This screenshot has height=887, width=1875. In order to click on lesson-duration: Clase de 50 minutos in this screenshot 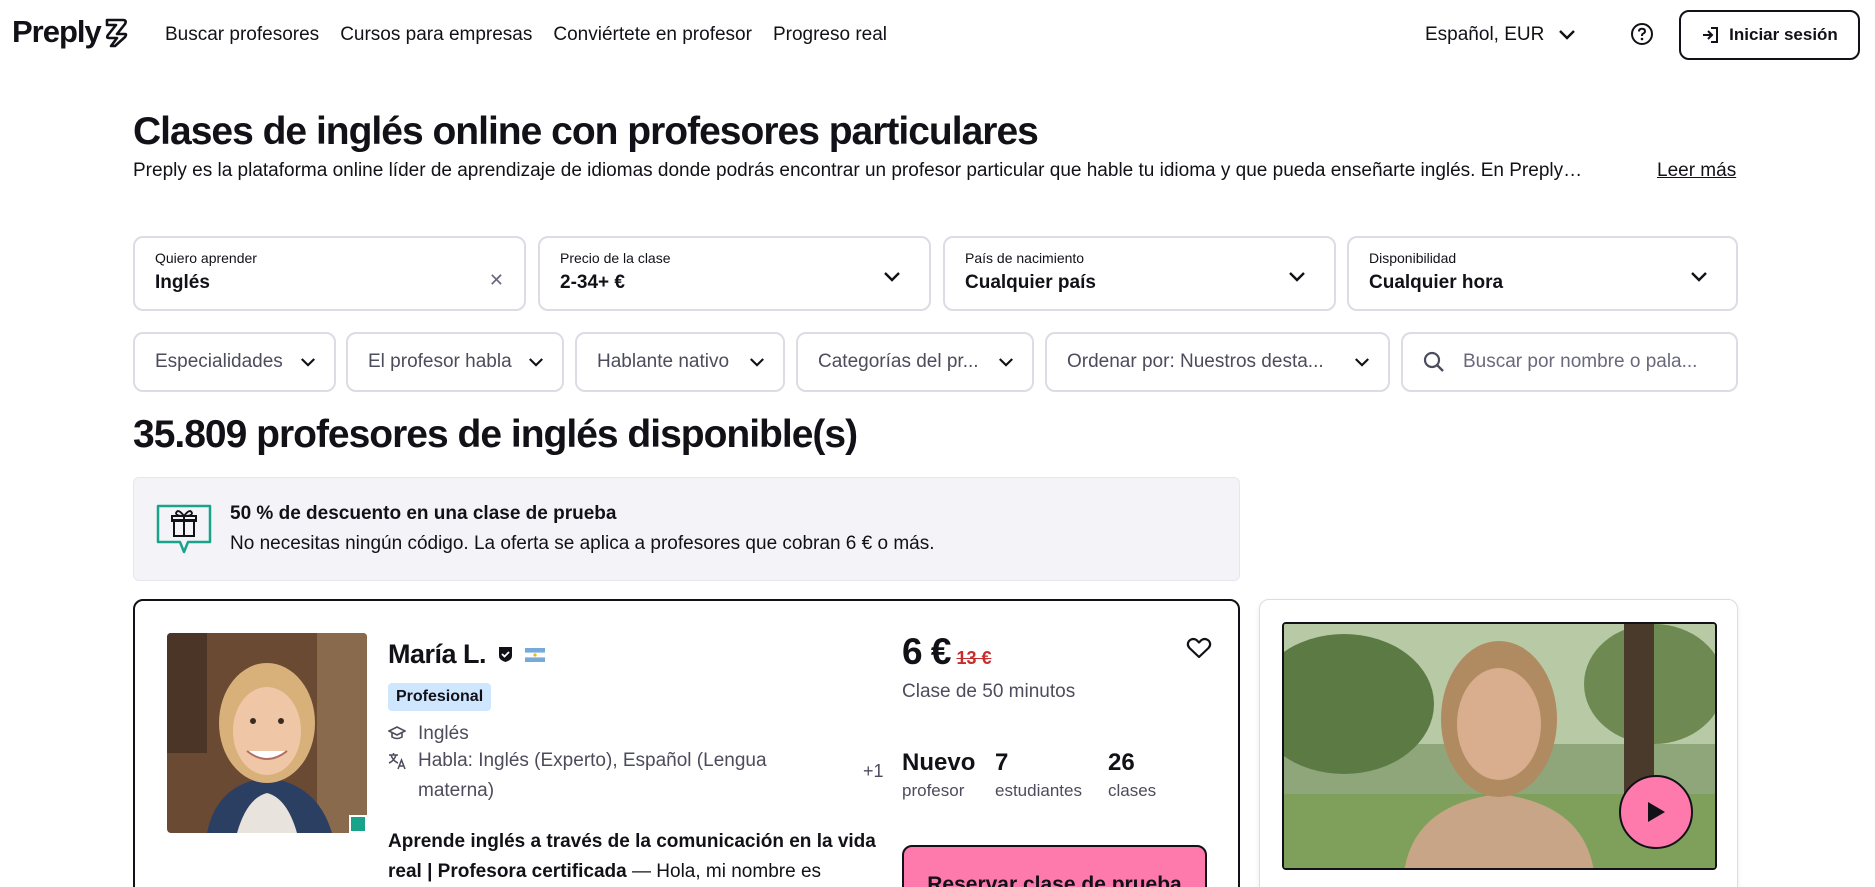, I will do `click(989, 691)`.